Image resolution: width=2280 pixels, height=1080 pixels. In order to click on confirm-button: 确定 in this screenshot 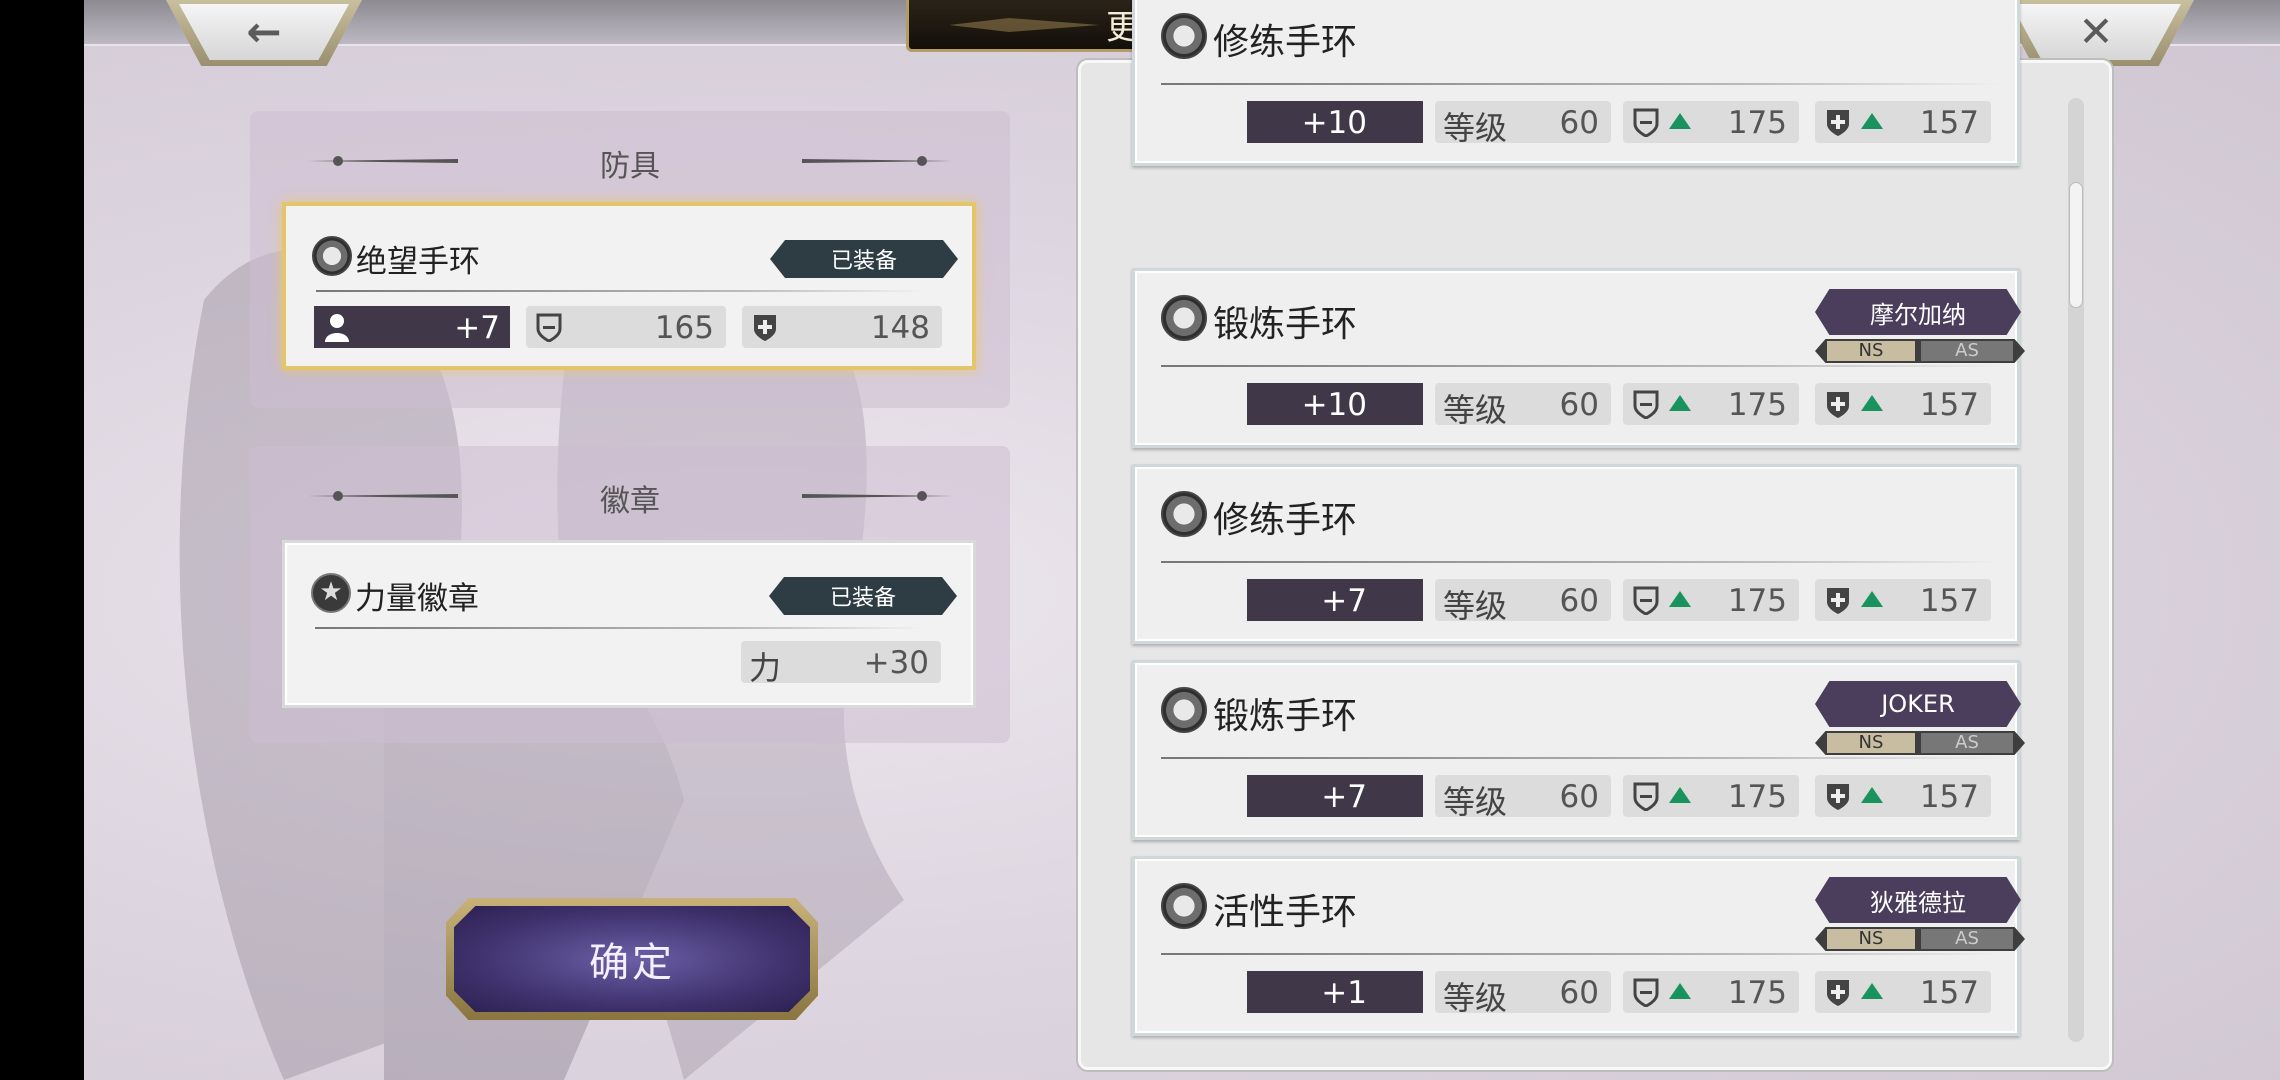, I will do `click(632, 959)`.